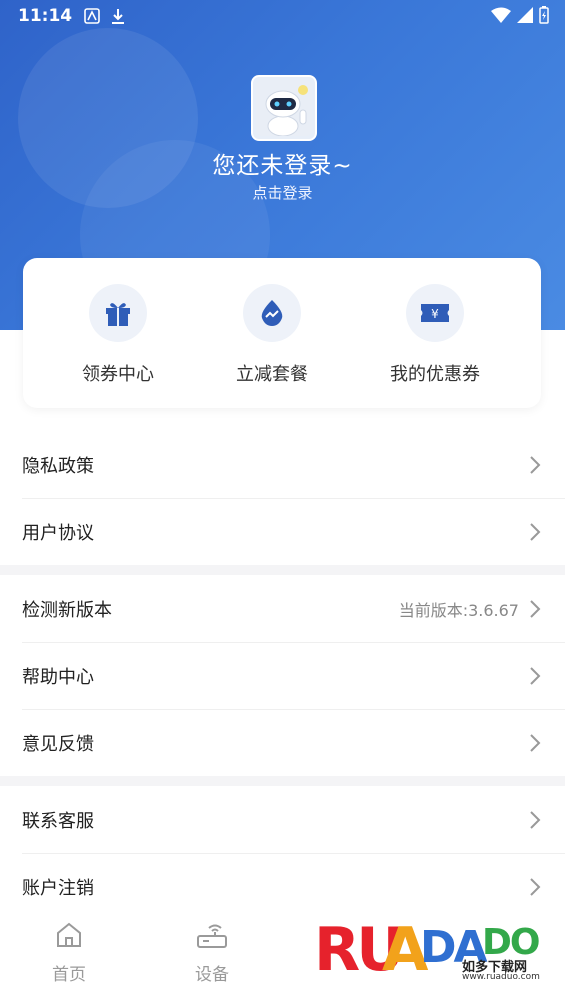  I want to click on menu-label: 账户注销, so click(58, 888).